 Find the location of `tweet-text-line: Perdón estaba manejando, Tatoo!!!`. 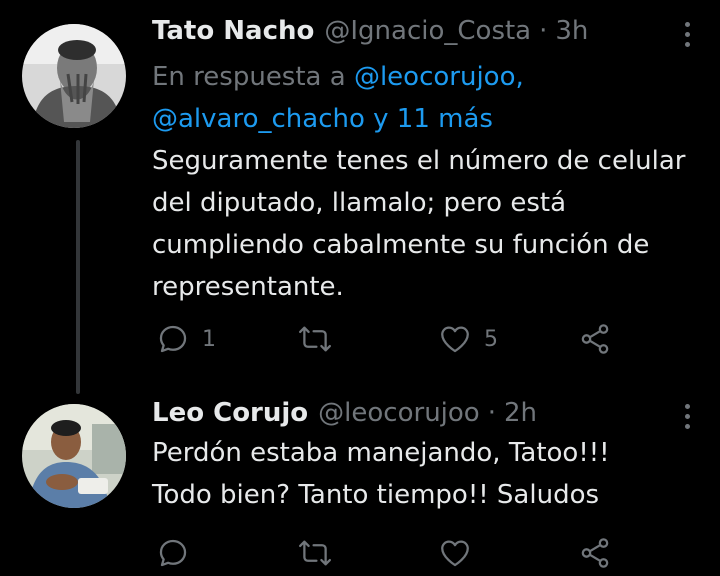

tweet-text-line: Perdón estaba manejando, Tatoo!!! is located at coordinates (381, 453).